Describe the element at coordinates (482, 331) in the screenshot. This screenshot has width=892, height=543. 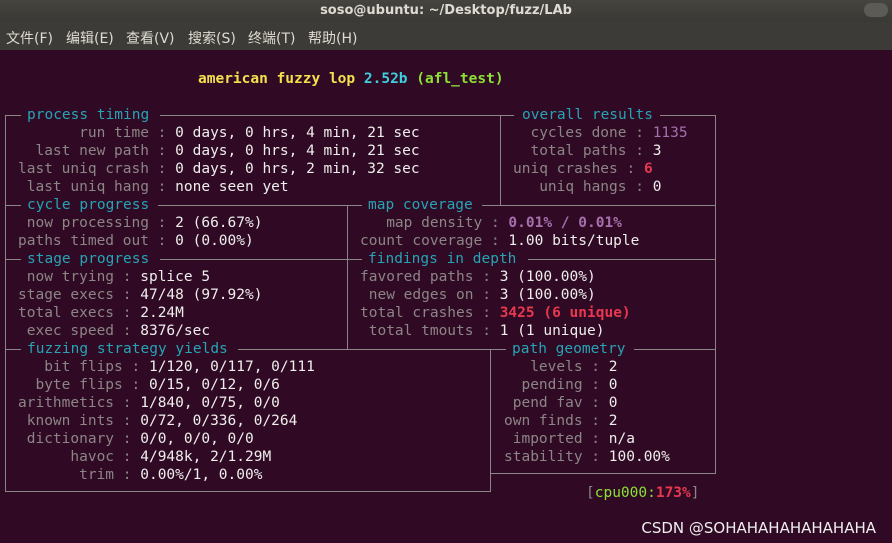
I see `stat-row: total tmouts : 1 (1 unique)` at that location.